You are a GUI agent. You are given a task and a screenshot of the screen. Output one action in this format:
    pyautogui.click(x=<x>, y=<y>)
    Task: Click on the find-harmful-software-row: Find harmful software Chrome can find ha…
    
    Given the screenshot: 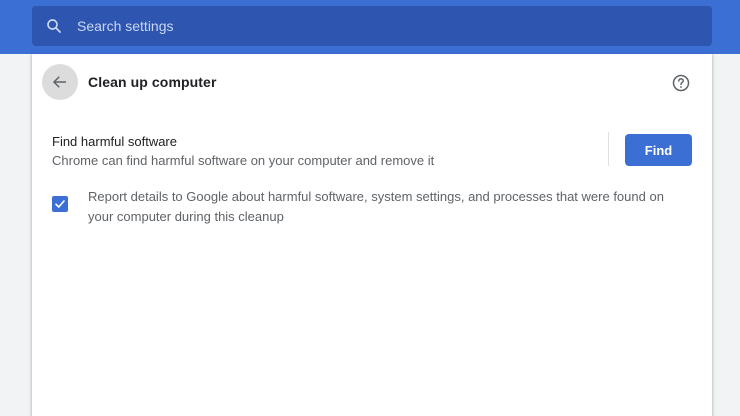 What is the action you would take?
    pyautogui.click(x=372, y=151)
    